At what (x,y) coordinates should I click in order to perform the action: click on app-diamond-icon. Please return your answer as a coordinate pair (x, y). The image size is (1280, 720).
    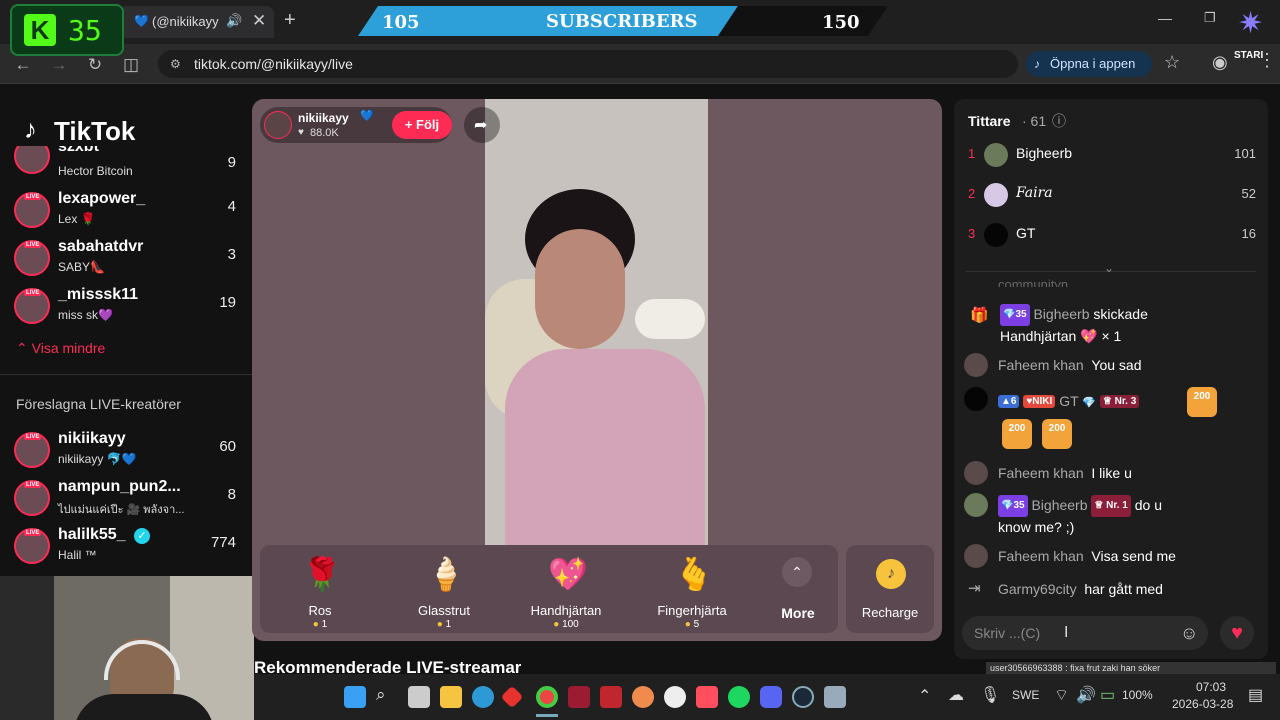
    Looking at the image, I should click on (512, 697).